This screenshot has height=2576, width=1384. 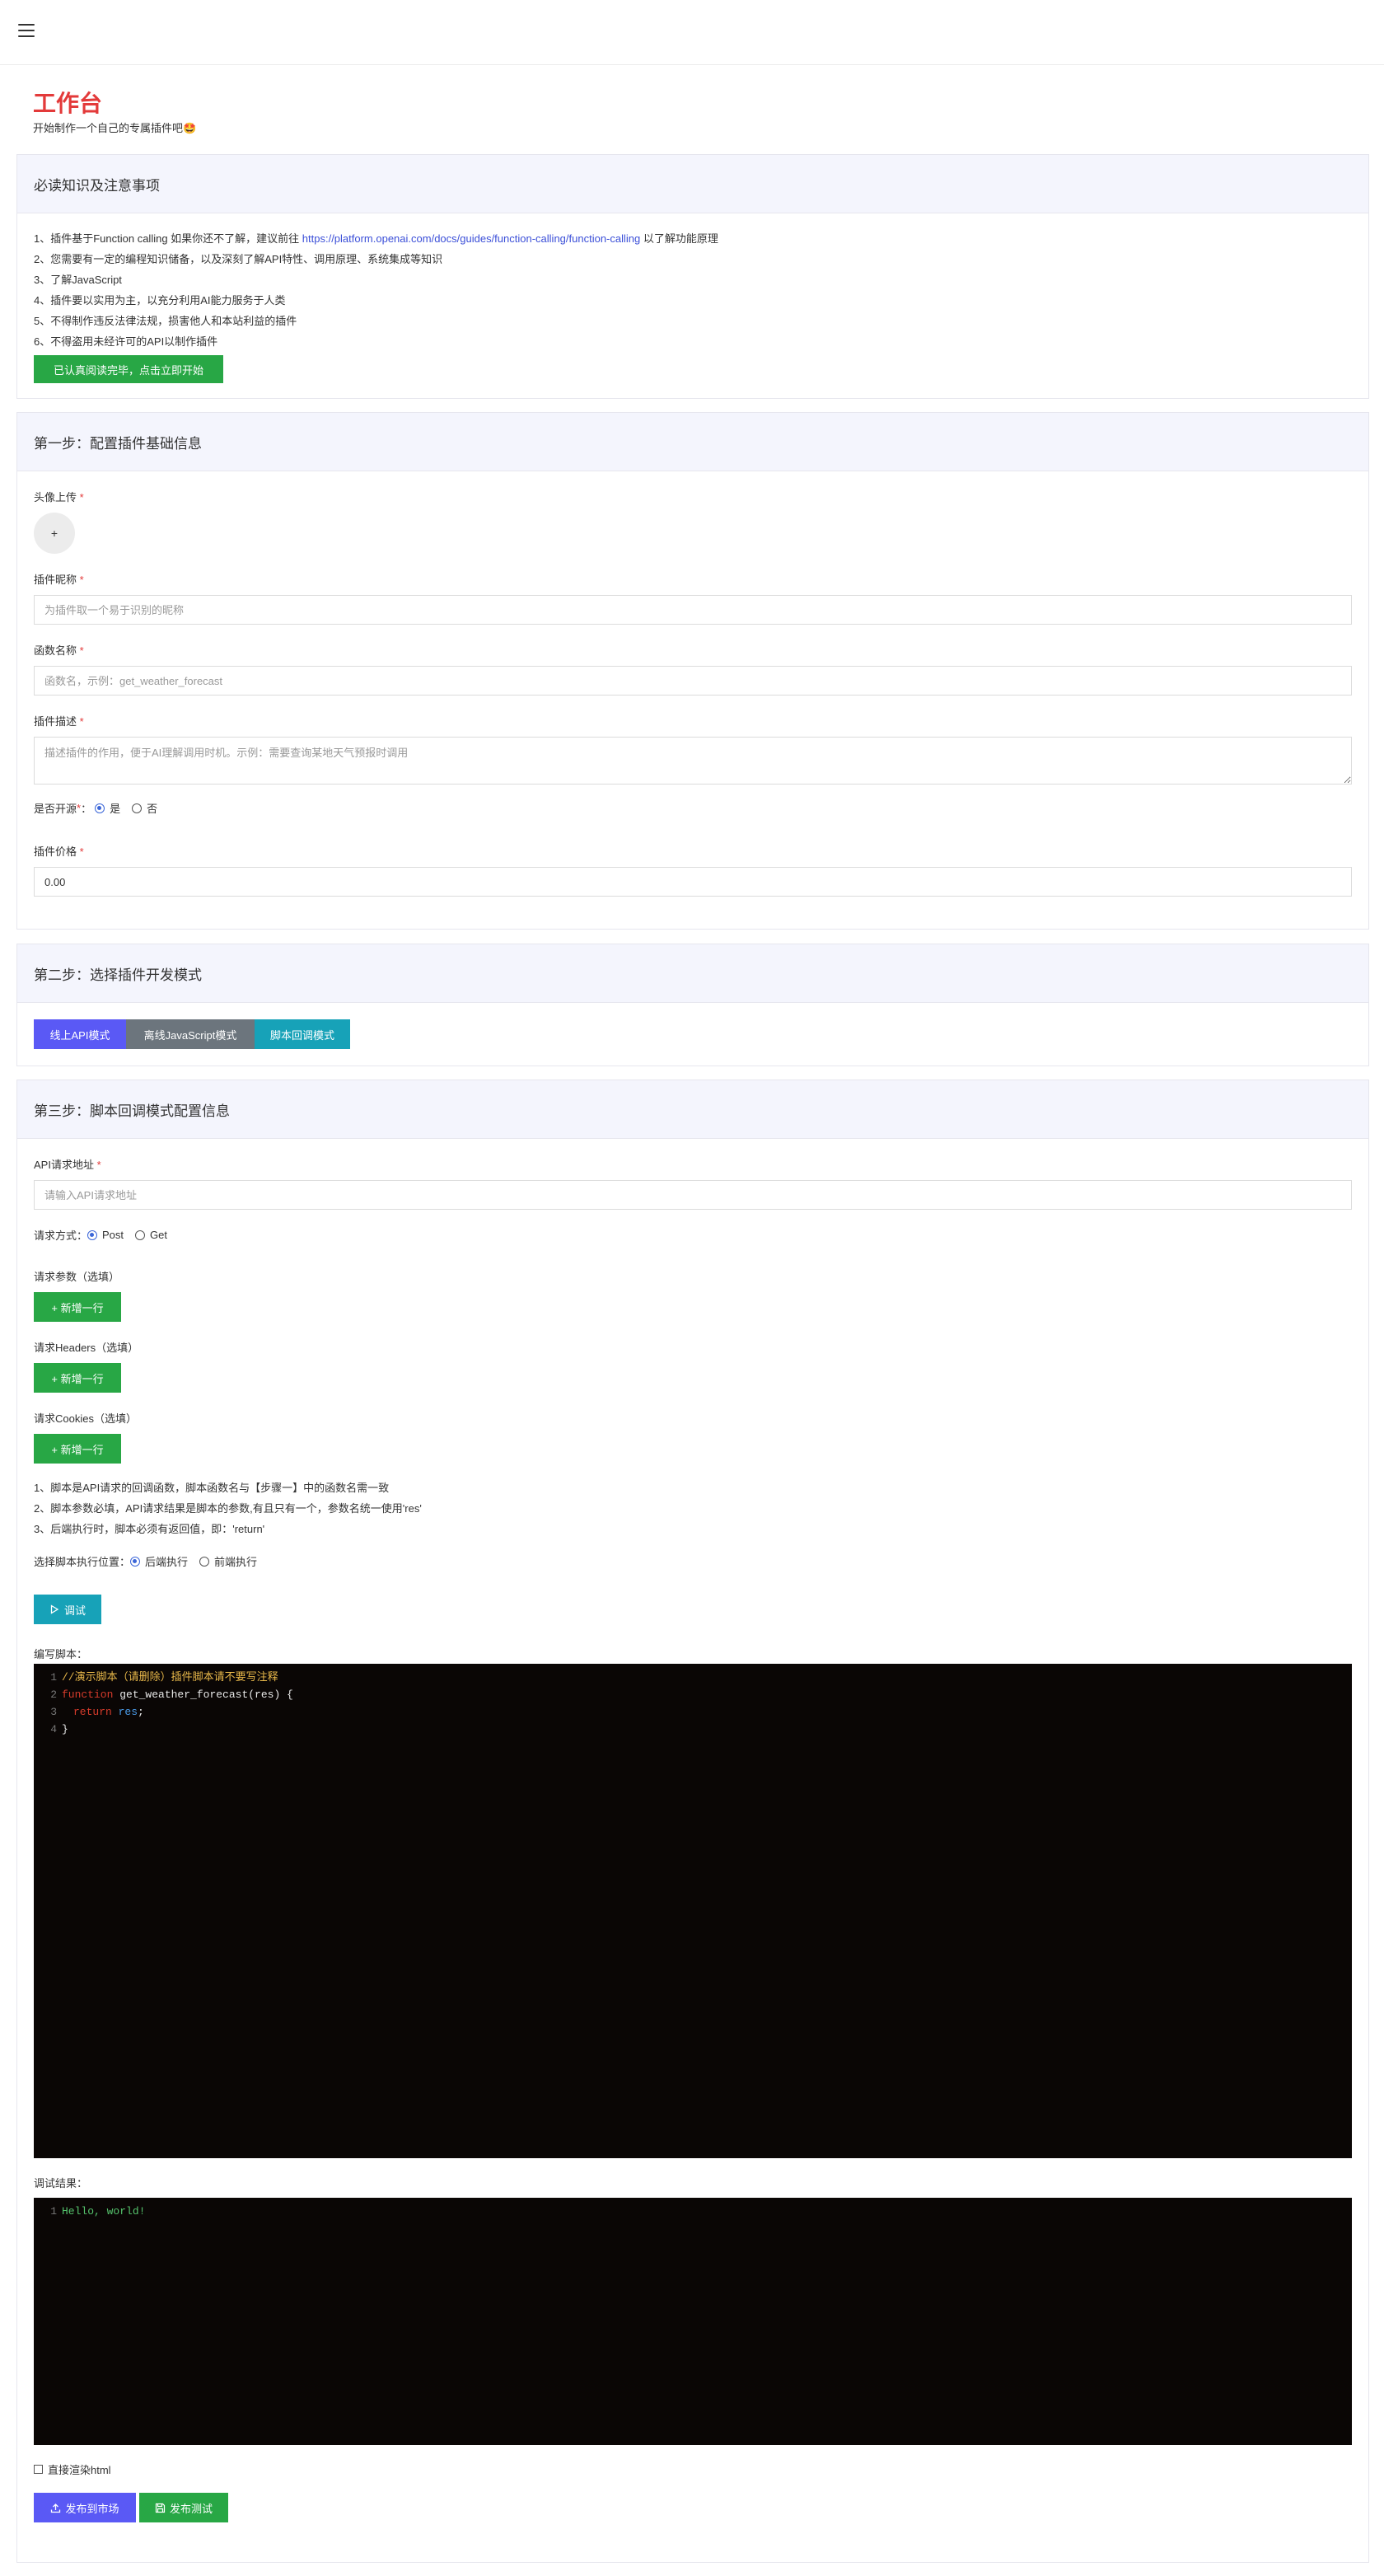 I want to click on api-url-field: API请求地址 *, so click(x=693, y=1183).